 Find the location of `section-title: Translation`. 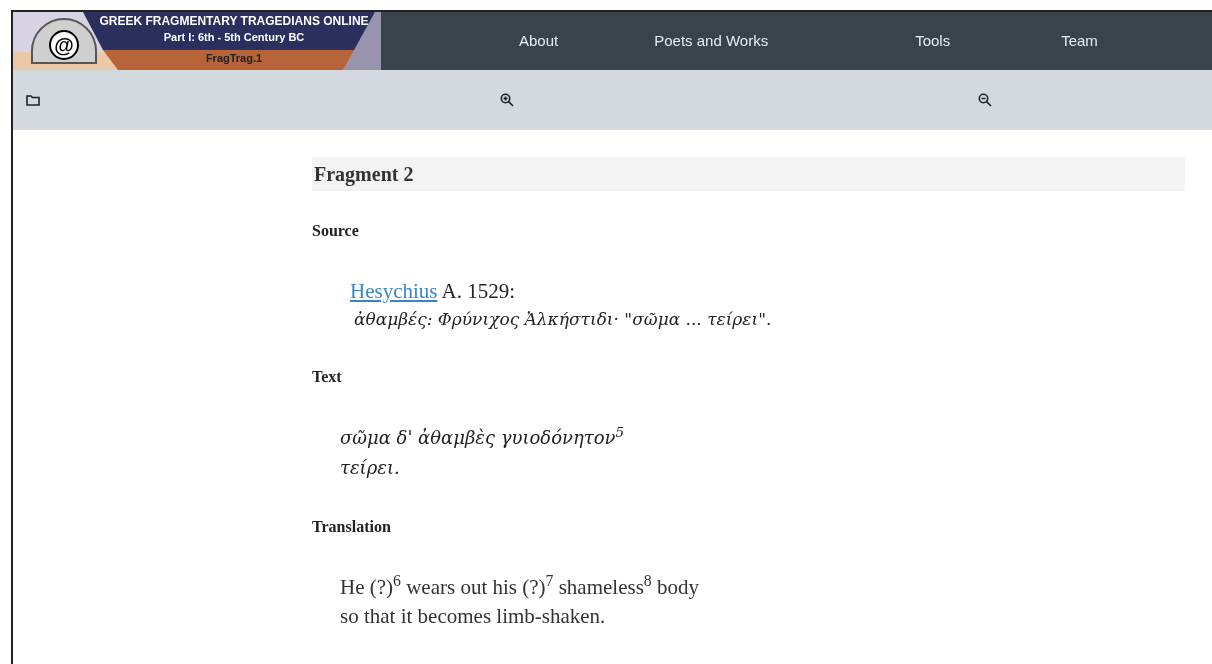

section-title: Translation is located at coordinates (352, 527).